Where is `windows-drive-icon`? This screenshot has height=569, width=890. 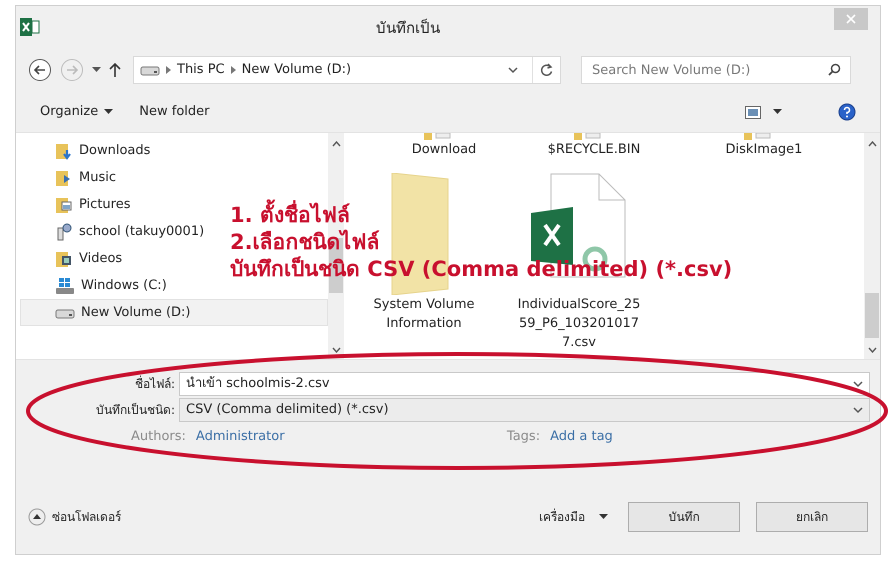 windows-drive-icon is located at coordinates (65, 285).